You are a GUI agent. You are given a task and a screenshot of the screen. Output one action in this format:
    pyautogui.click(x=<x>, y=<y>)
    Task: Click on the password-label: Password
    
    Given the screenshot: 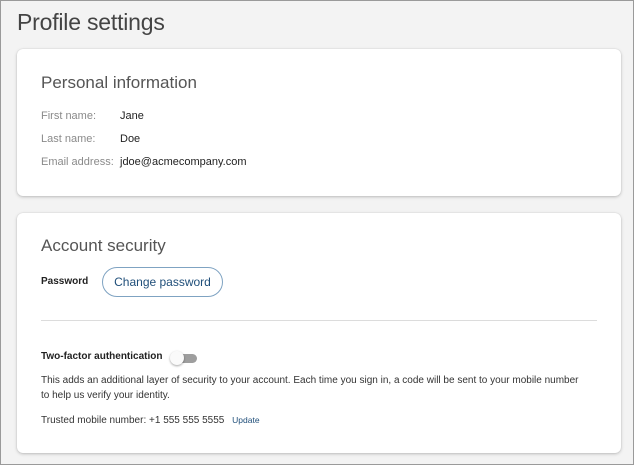 What is the action you would take?
    pyautogui.click(x=65, y=281)
    